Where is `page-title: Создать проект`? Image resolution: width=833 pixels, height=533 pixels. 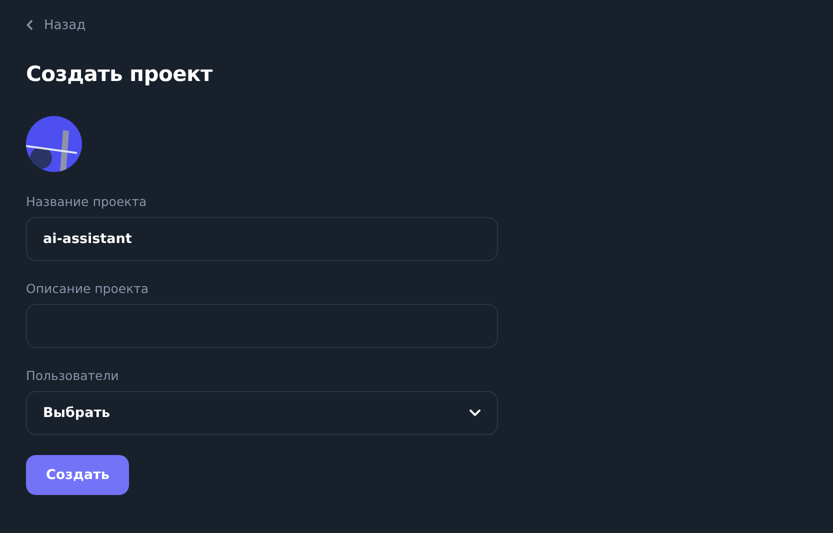 page-title: Создать проект is located at coordinates (120, 74).